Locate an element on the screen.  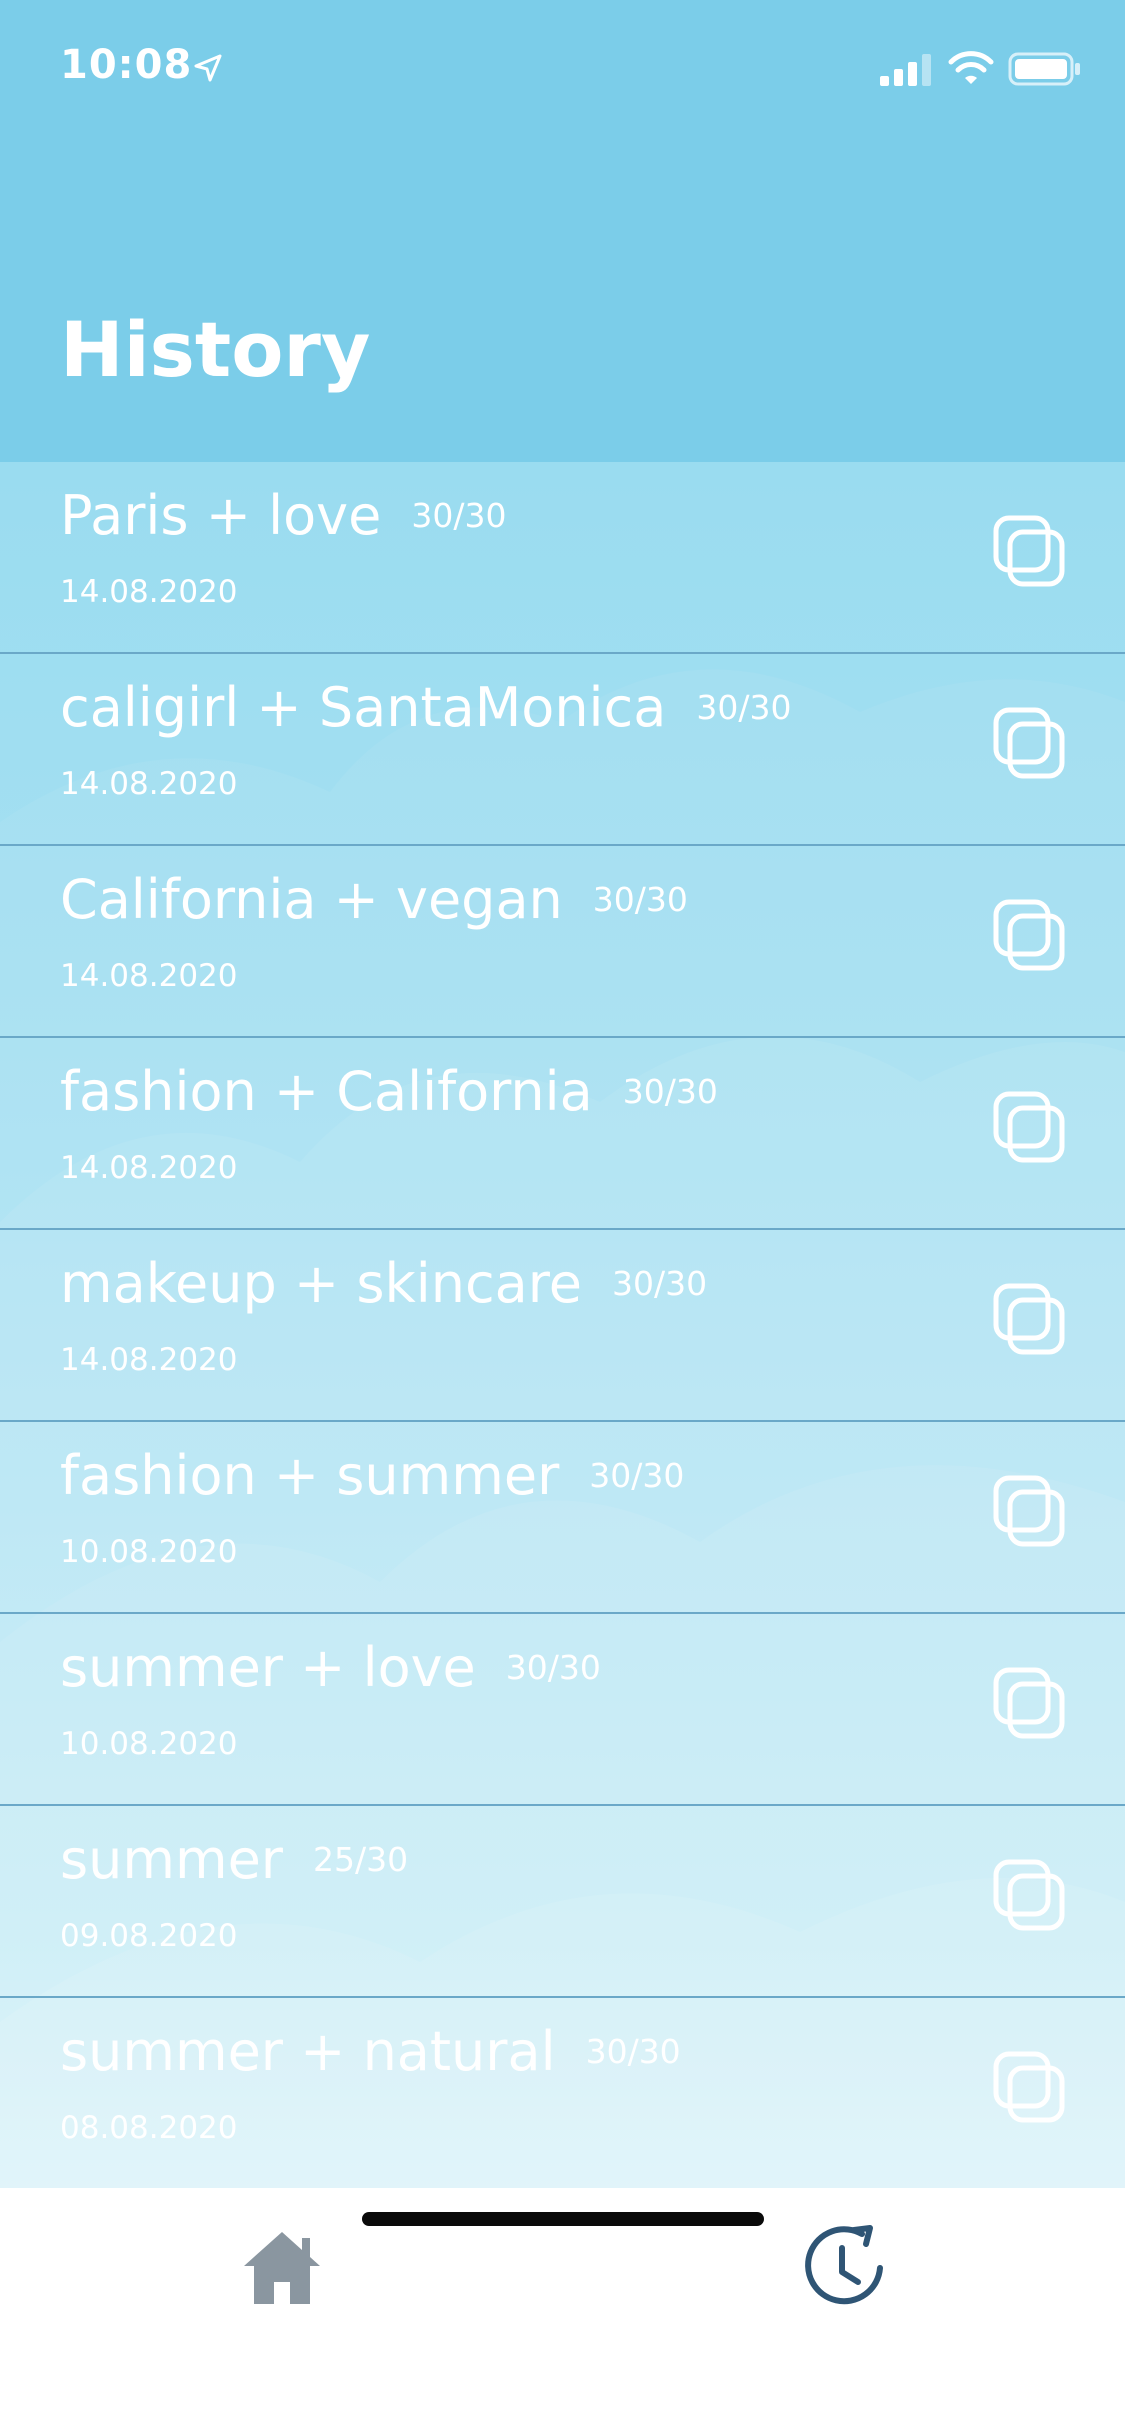
item-title-row: Paris + love 30/30 is located at coordinates (283, 515).